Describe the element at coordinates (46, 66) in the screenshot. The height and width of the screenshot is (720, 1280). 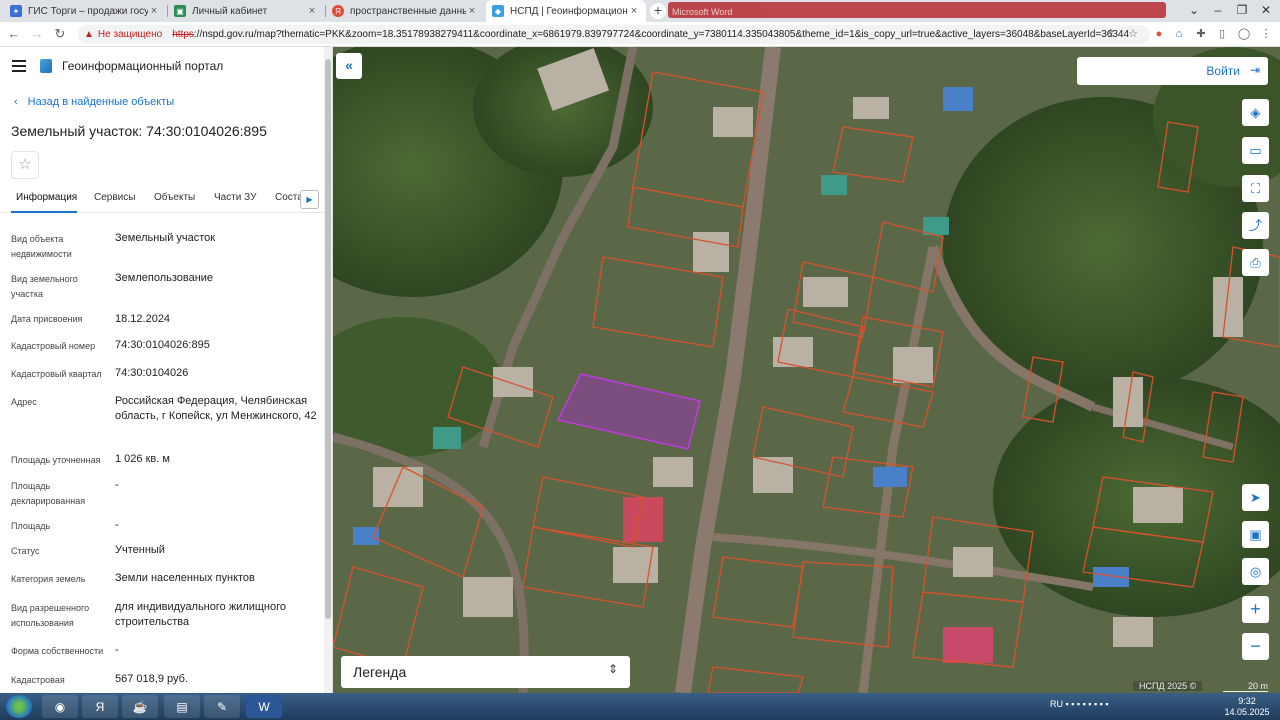
I see `portal-logo-icon` at that location.